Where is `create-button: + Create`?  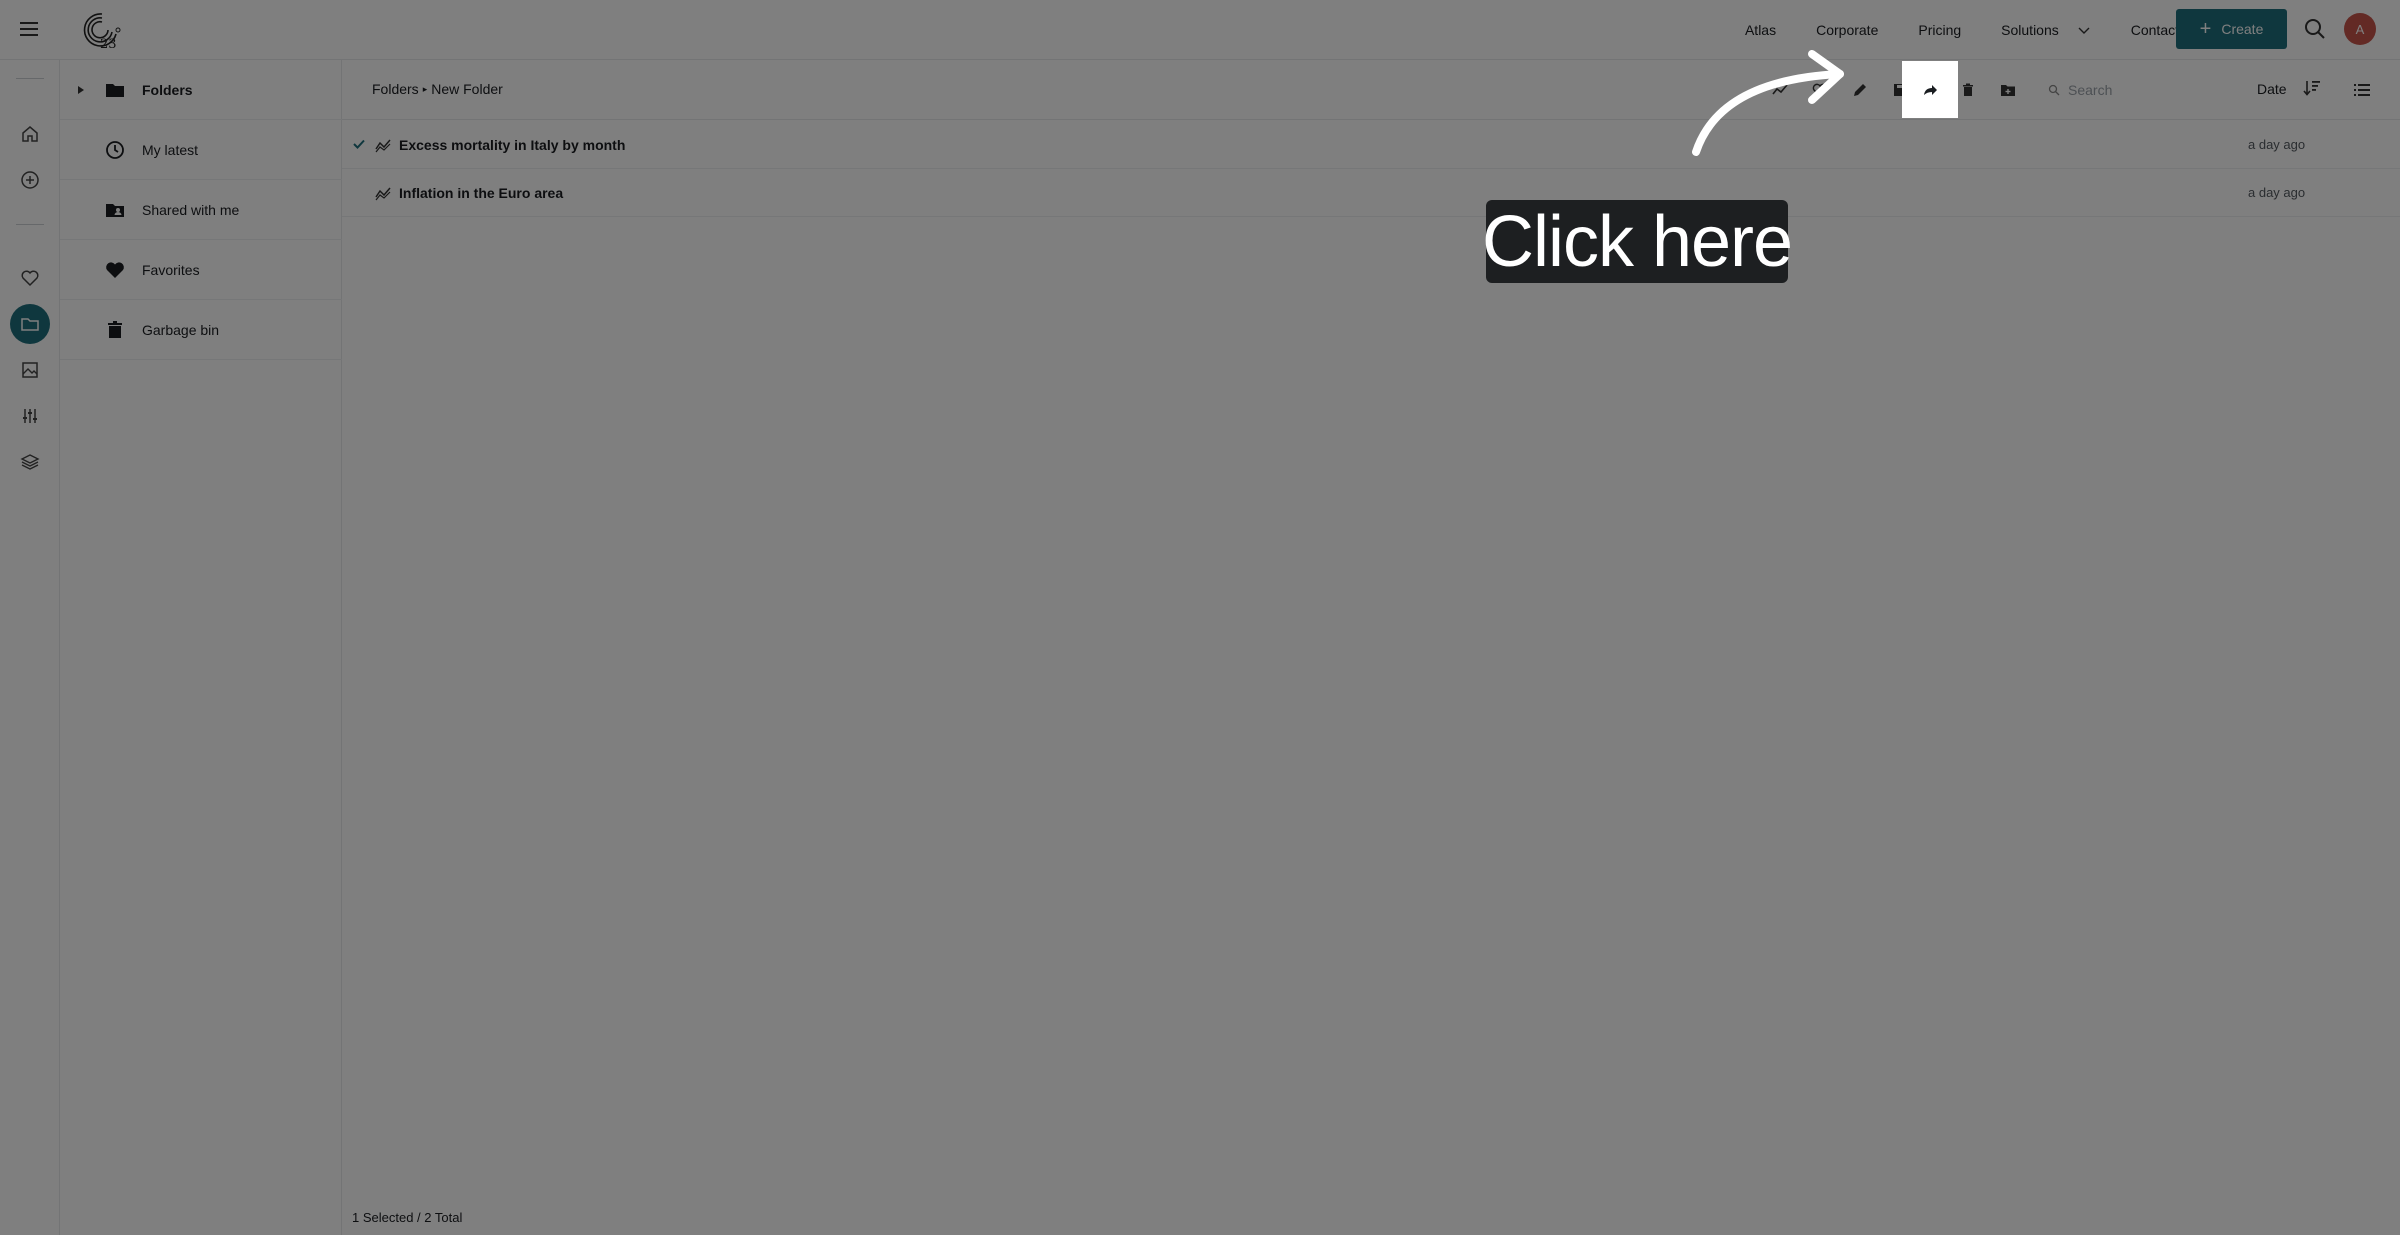
create-button: + Create is located at coordinates (2231, 29).